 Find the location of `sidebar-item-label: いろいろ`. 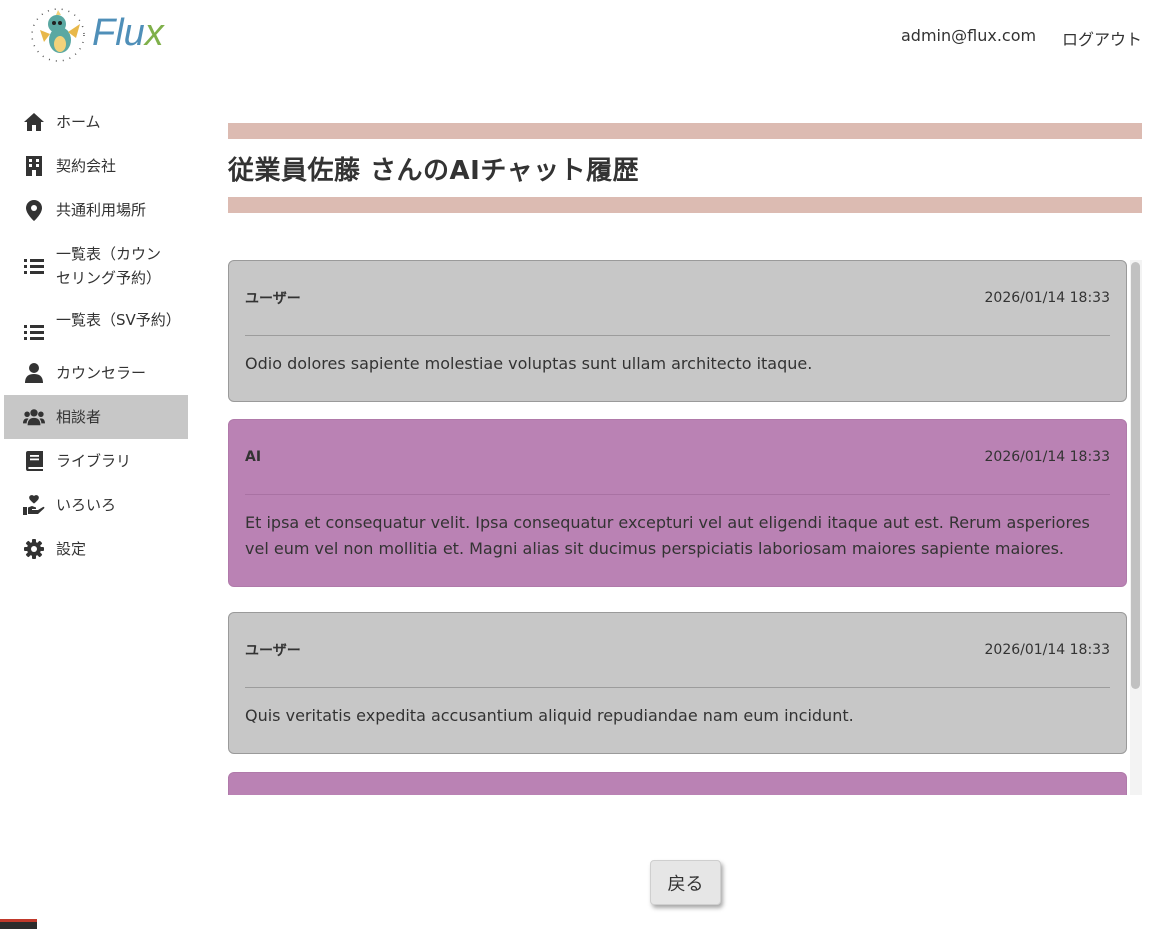

sidebar-item-label: いろいろ is located at coordinates (86, 505).